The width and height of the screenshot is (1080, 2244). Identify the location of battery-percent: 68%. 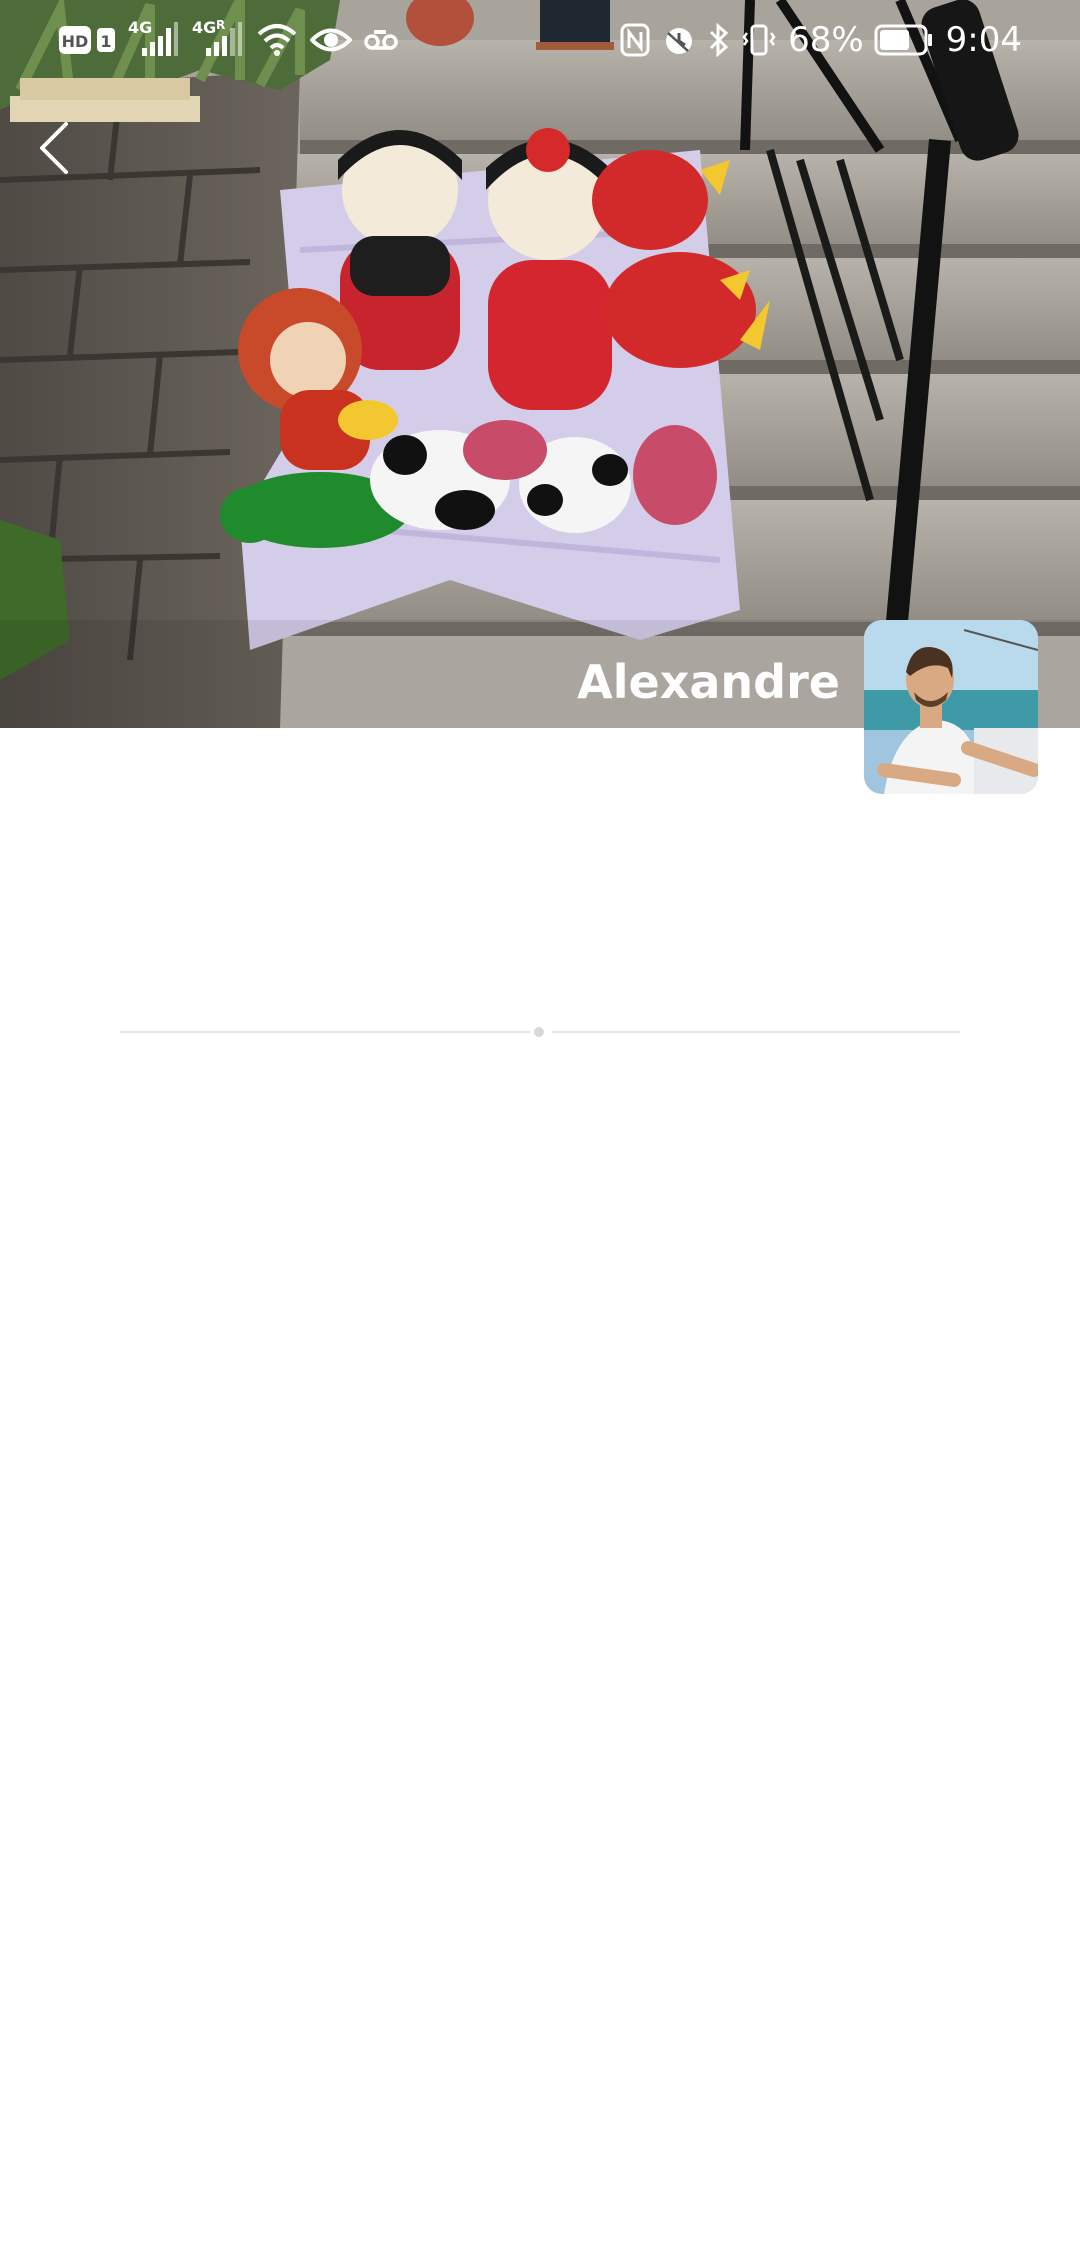
(826, 40).